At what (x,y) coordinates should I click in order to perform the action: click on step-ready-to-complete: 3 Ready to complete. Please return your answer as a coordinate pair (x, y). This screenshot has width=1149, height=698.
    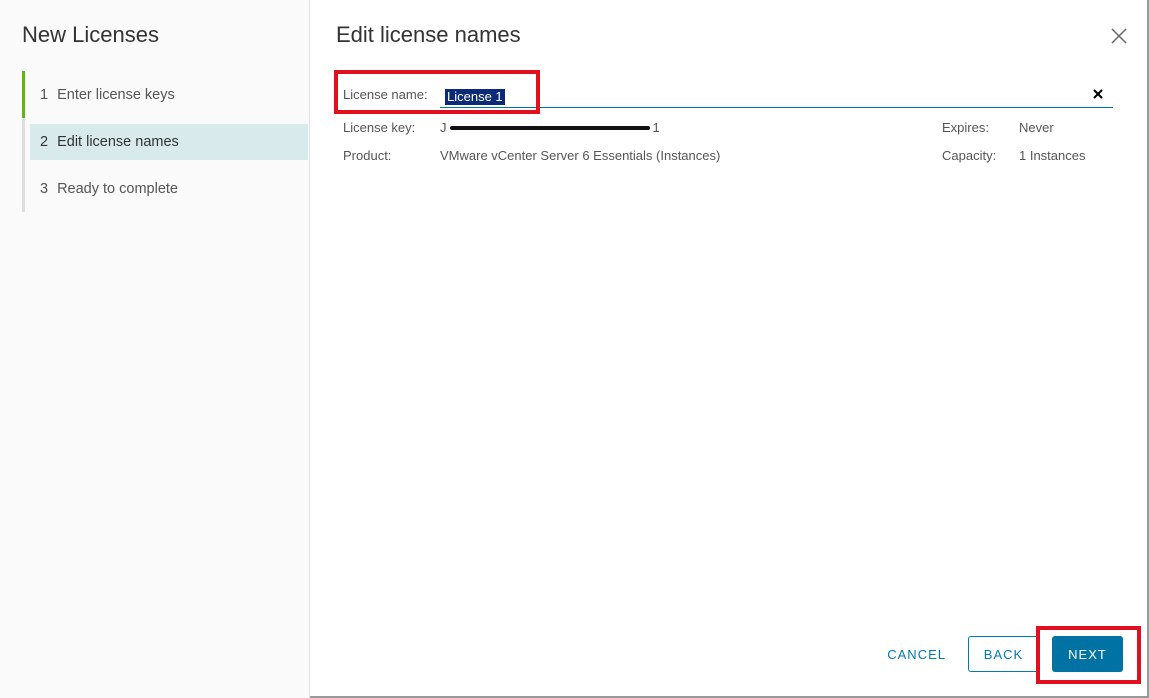
    Looking at the image, I should click on (169, 189).